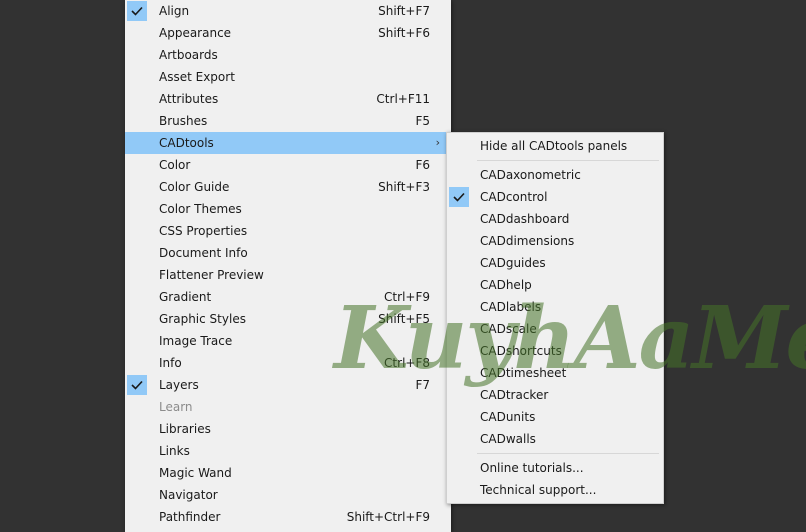 The height and width of the screenshot is (532, 806). Describe the element at coordinates (288, 209) in the screenshot. I see `menu-item-color-themes: Color Themes` at that location.